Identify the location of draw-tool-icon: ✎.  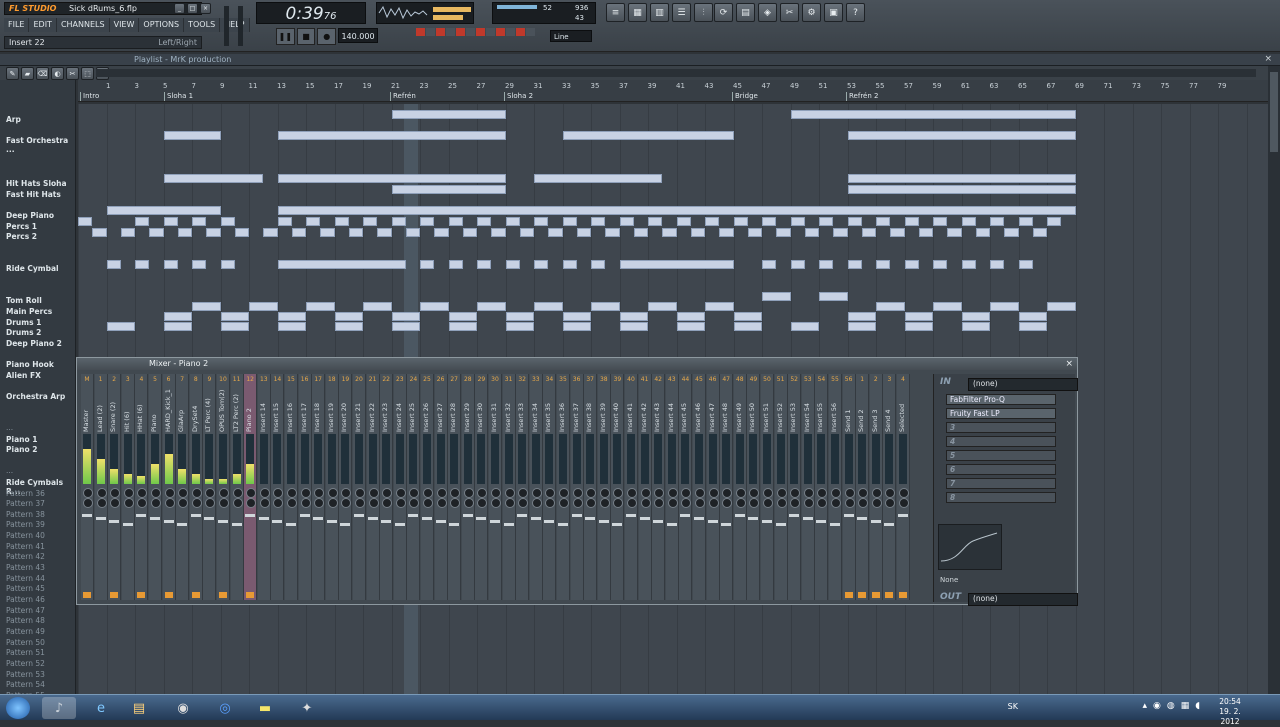
(12, 73).